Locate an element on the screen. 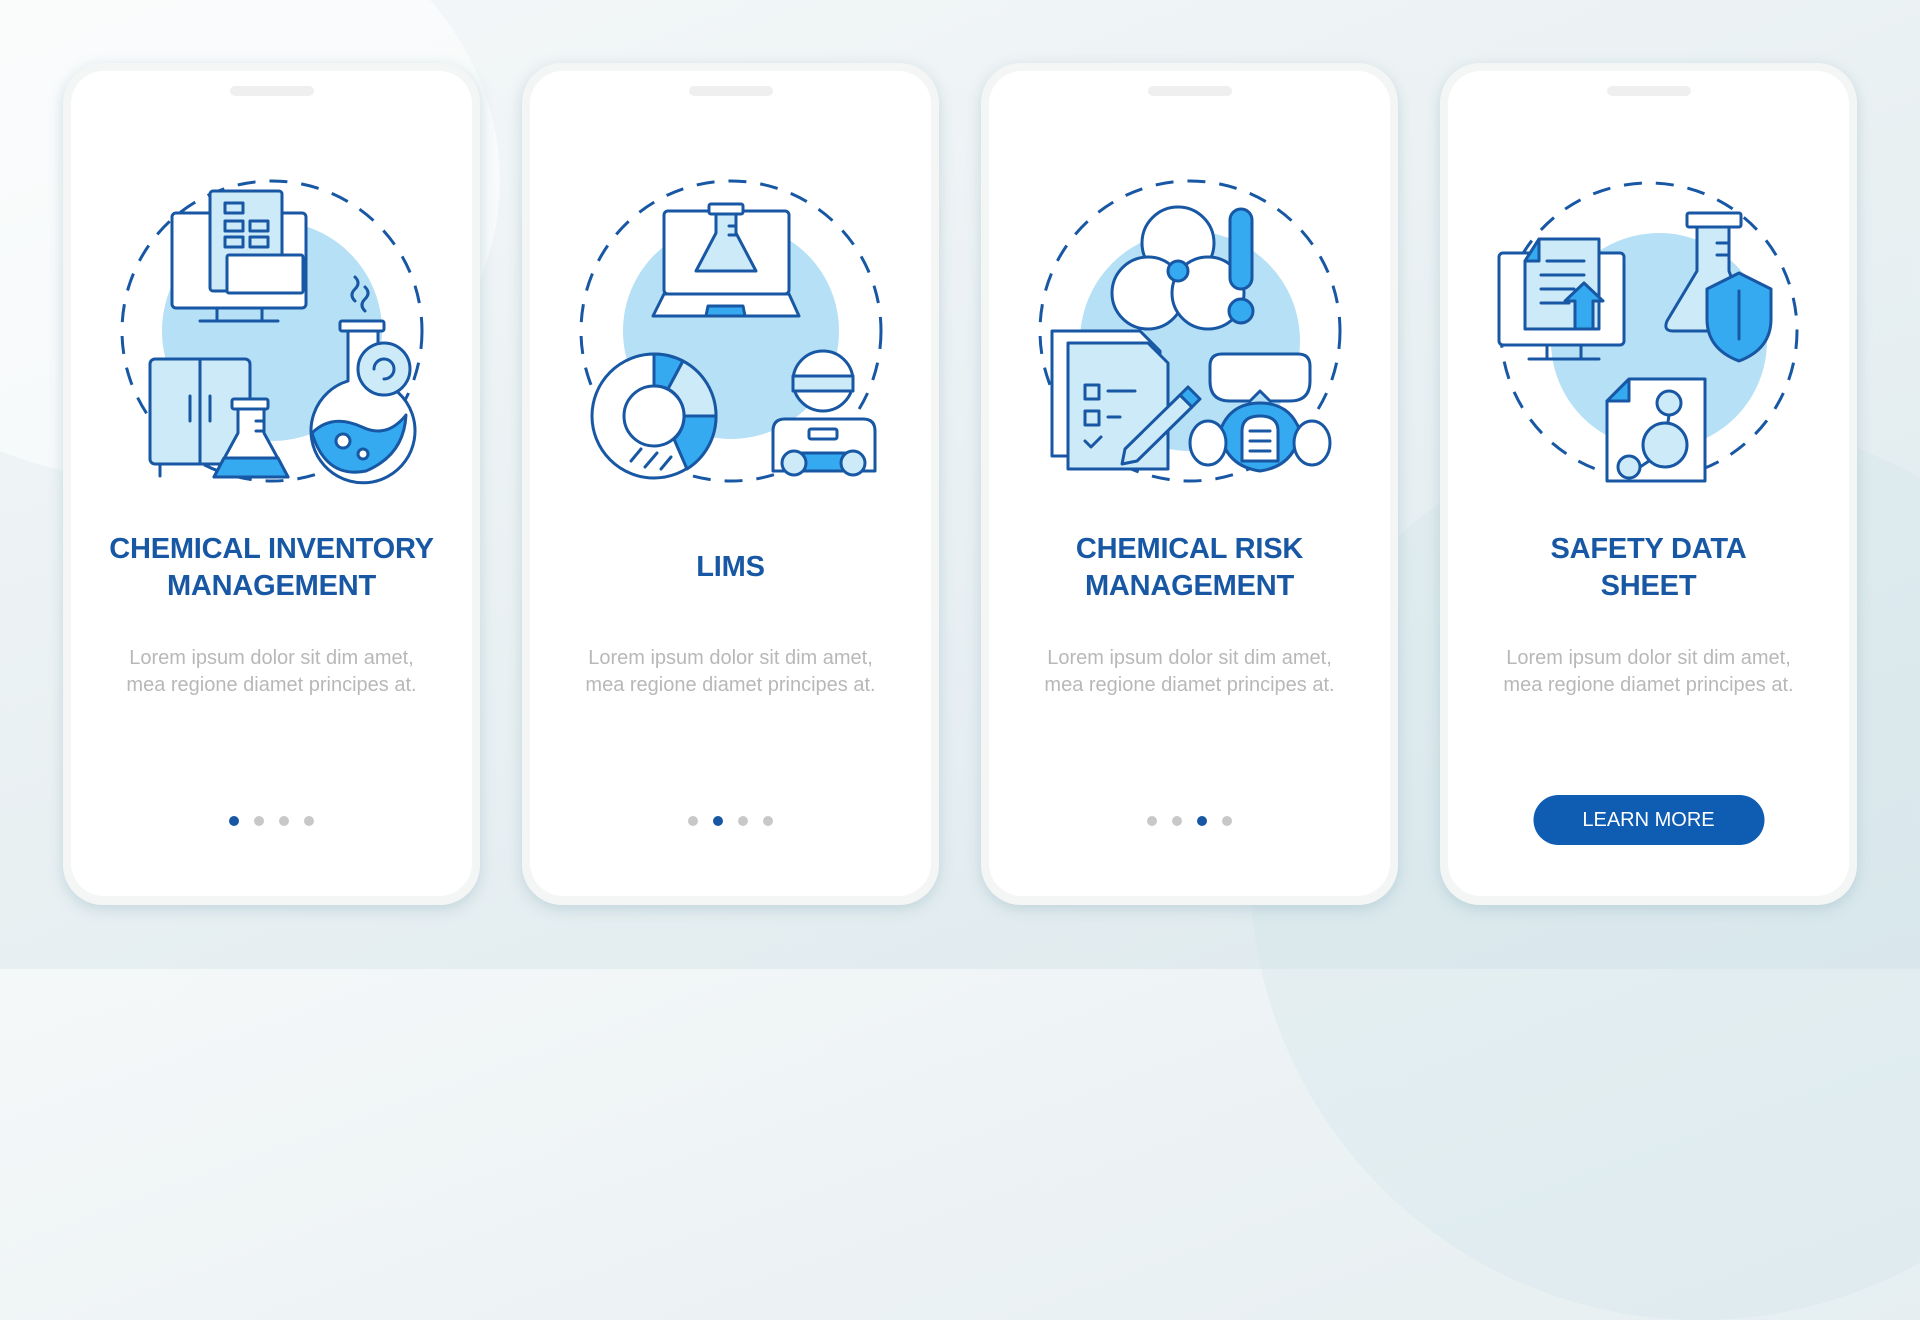  molecule-document-icon is located at coordinates (1655, 430).